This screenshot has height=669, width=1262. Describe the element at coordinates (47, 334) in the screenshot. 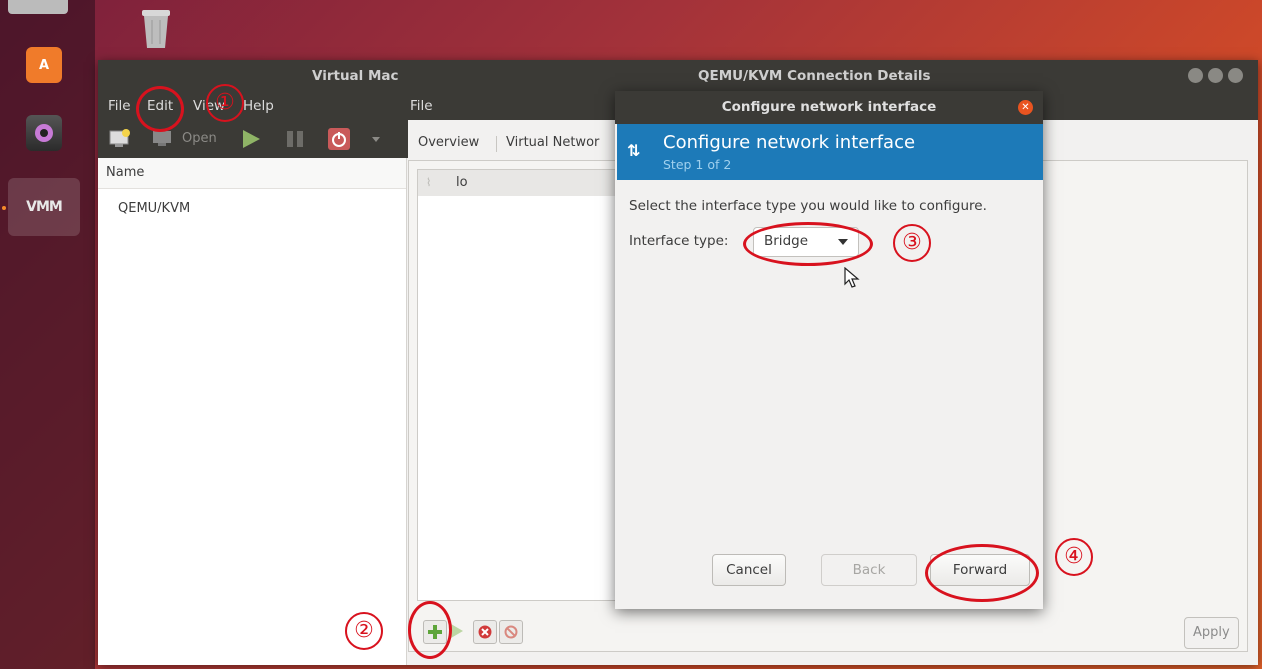

I see `dock: A VMM` at that location.